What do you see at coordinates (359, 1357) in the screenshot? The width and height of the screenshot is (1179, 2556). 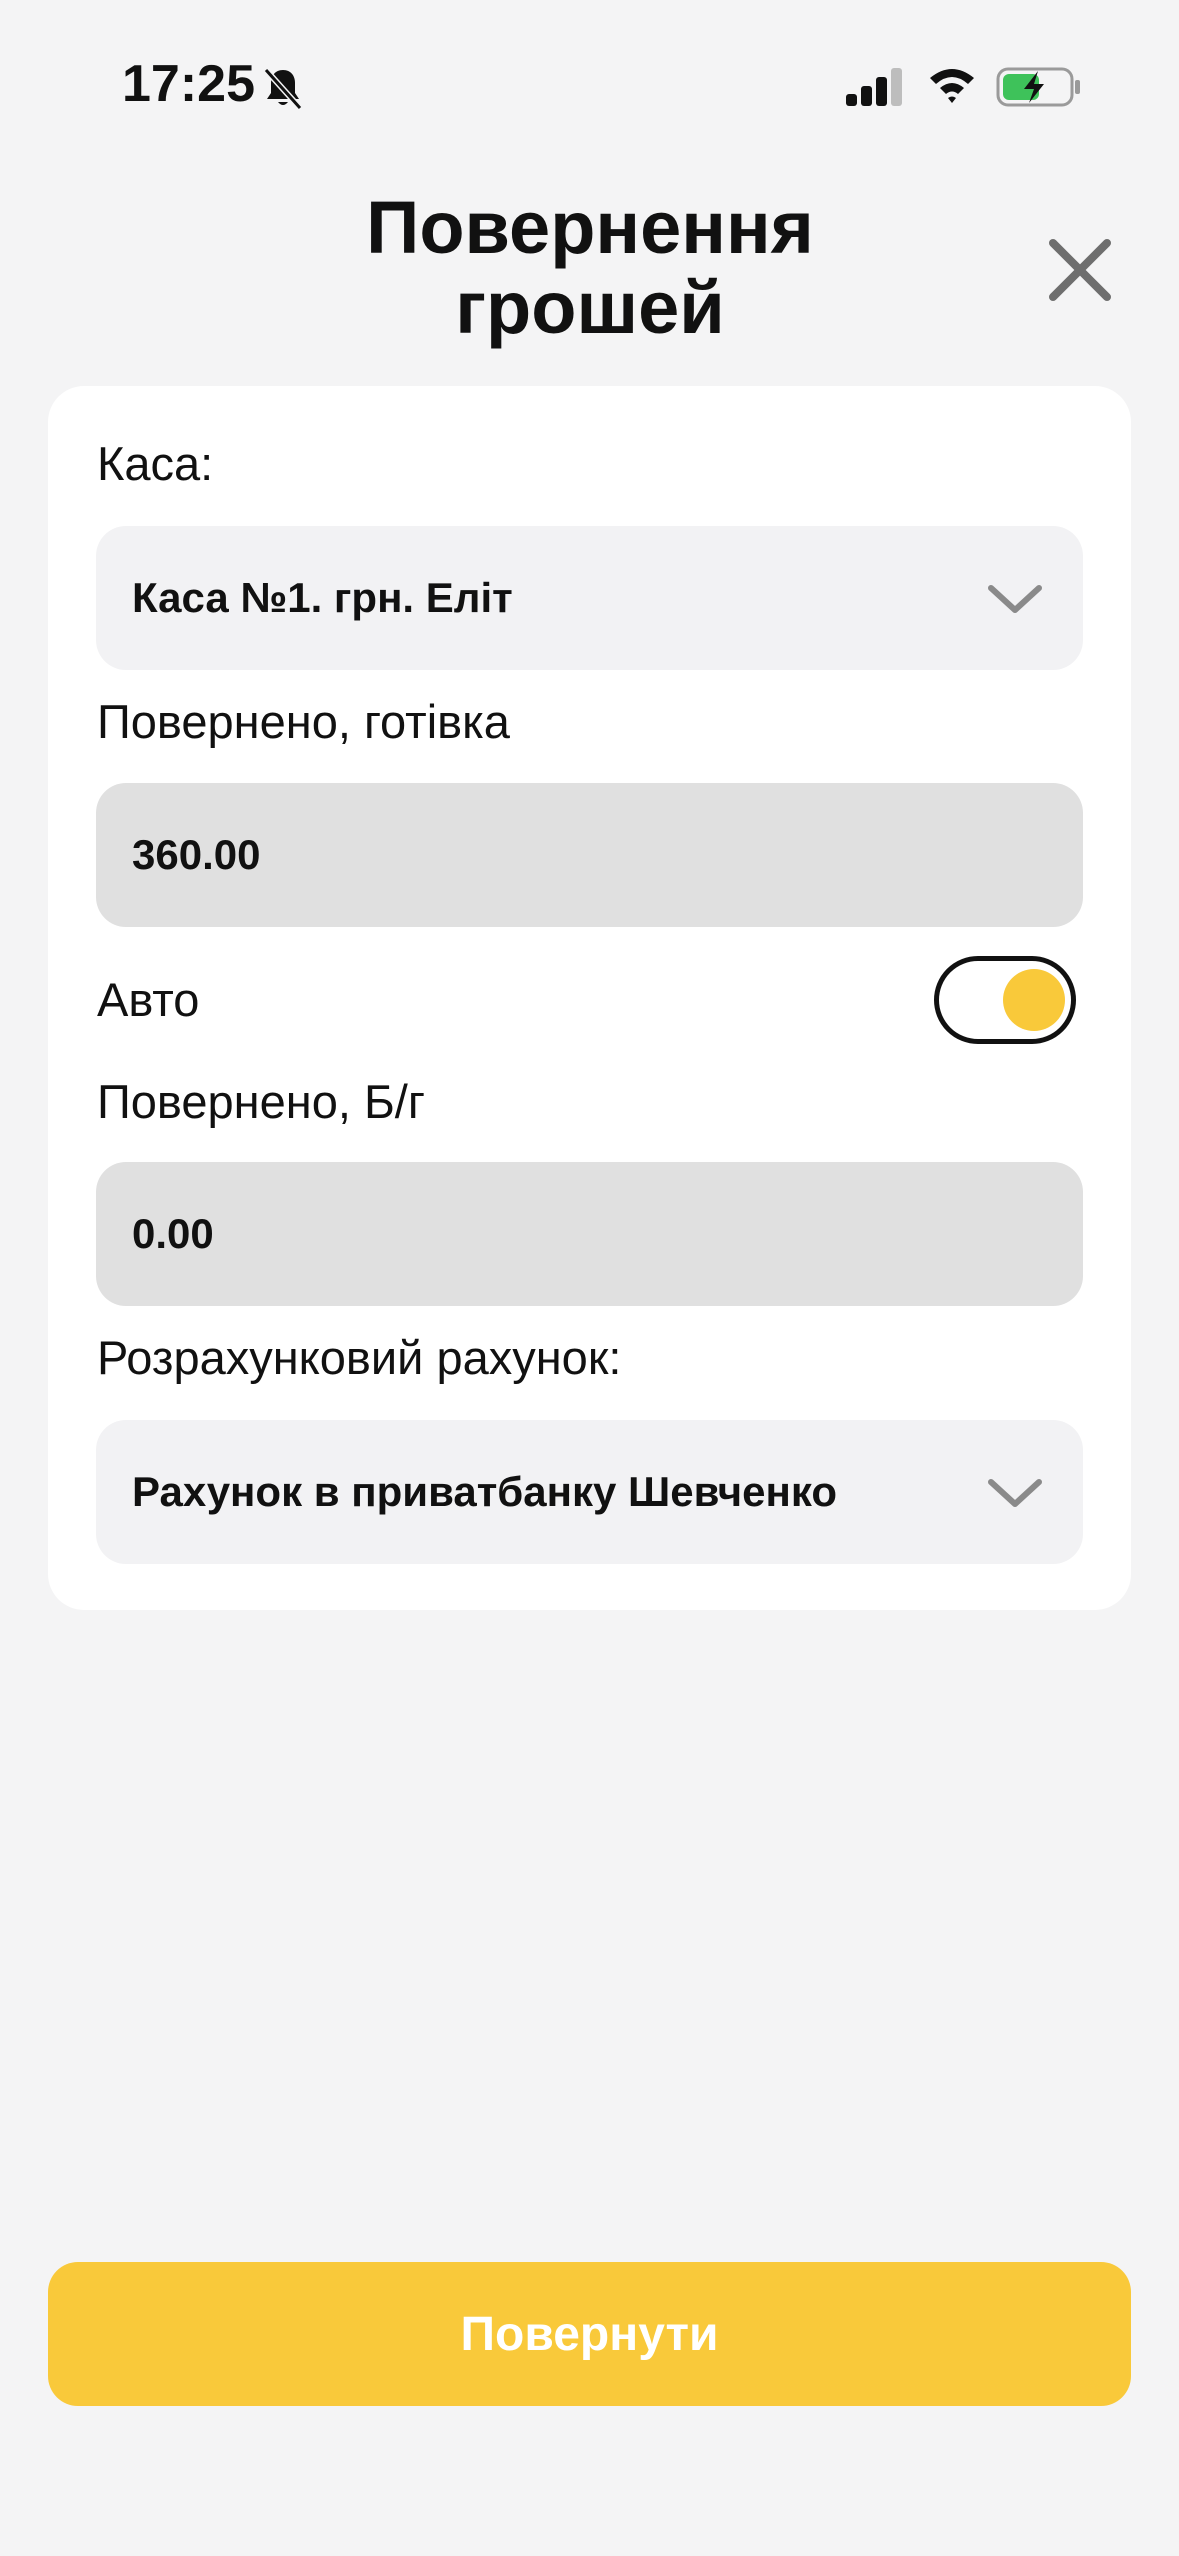 I see `account-label: Розрахунковий рахунок:` at bounding box center [359, 1357].